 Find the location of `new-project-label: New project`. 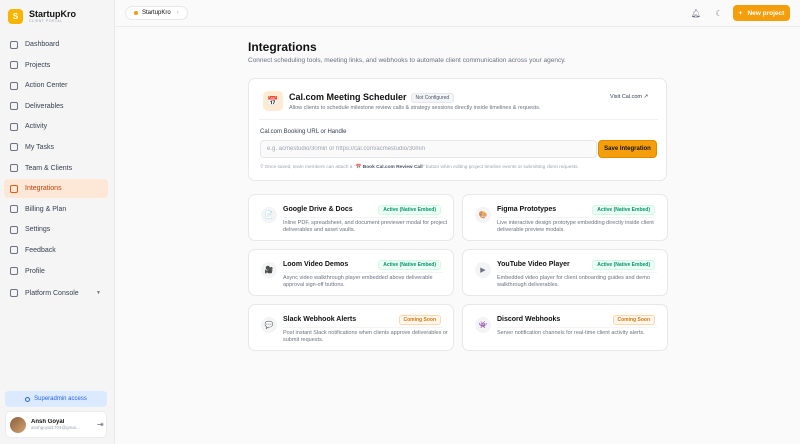

new-project-label: New project is located at coordinates (766, 13).